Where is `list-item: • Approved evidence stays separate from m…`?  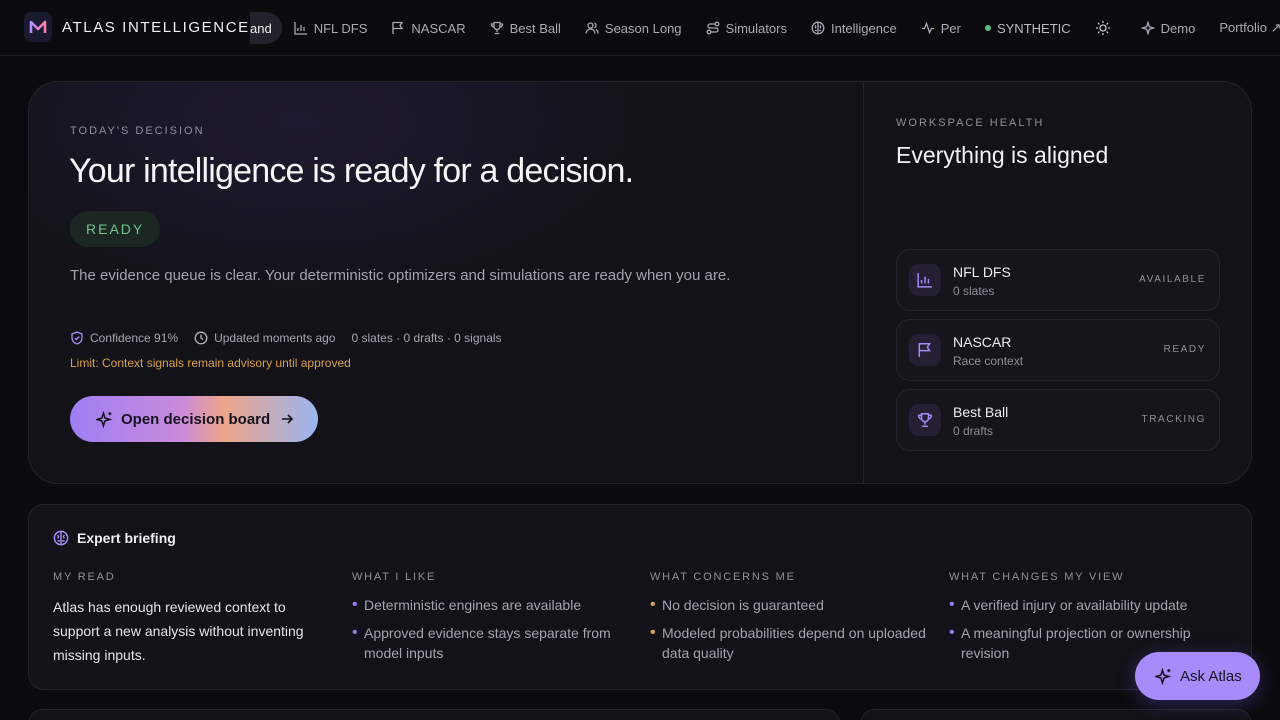
list-item: • Approved evidence stays separate from m… is located at coordinates (492, 643).